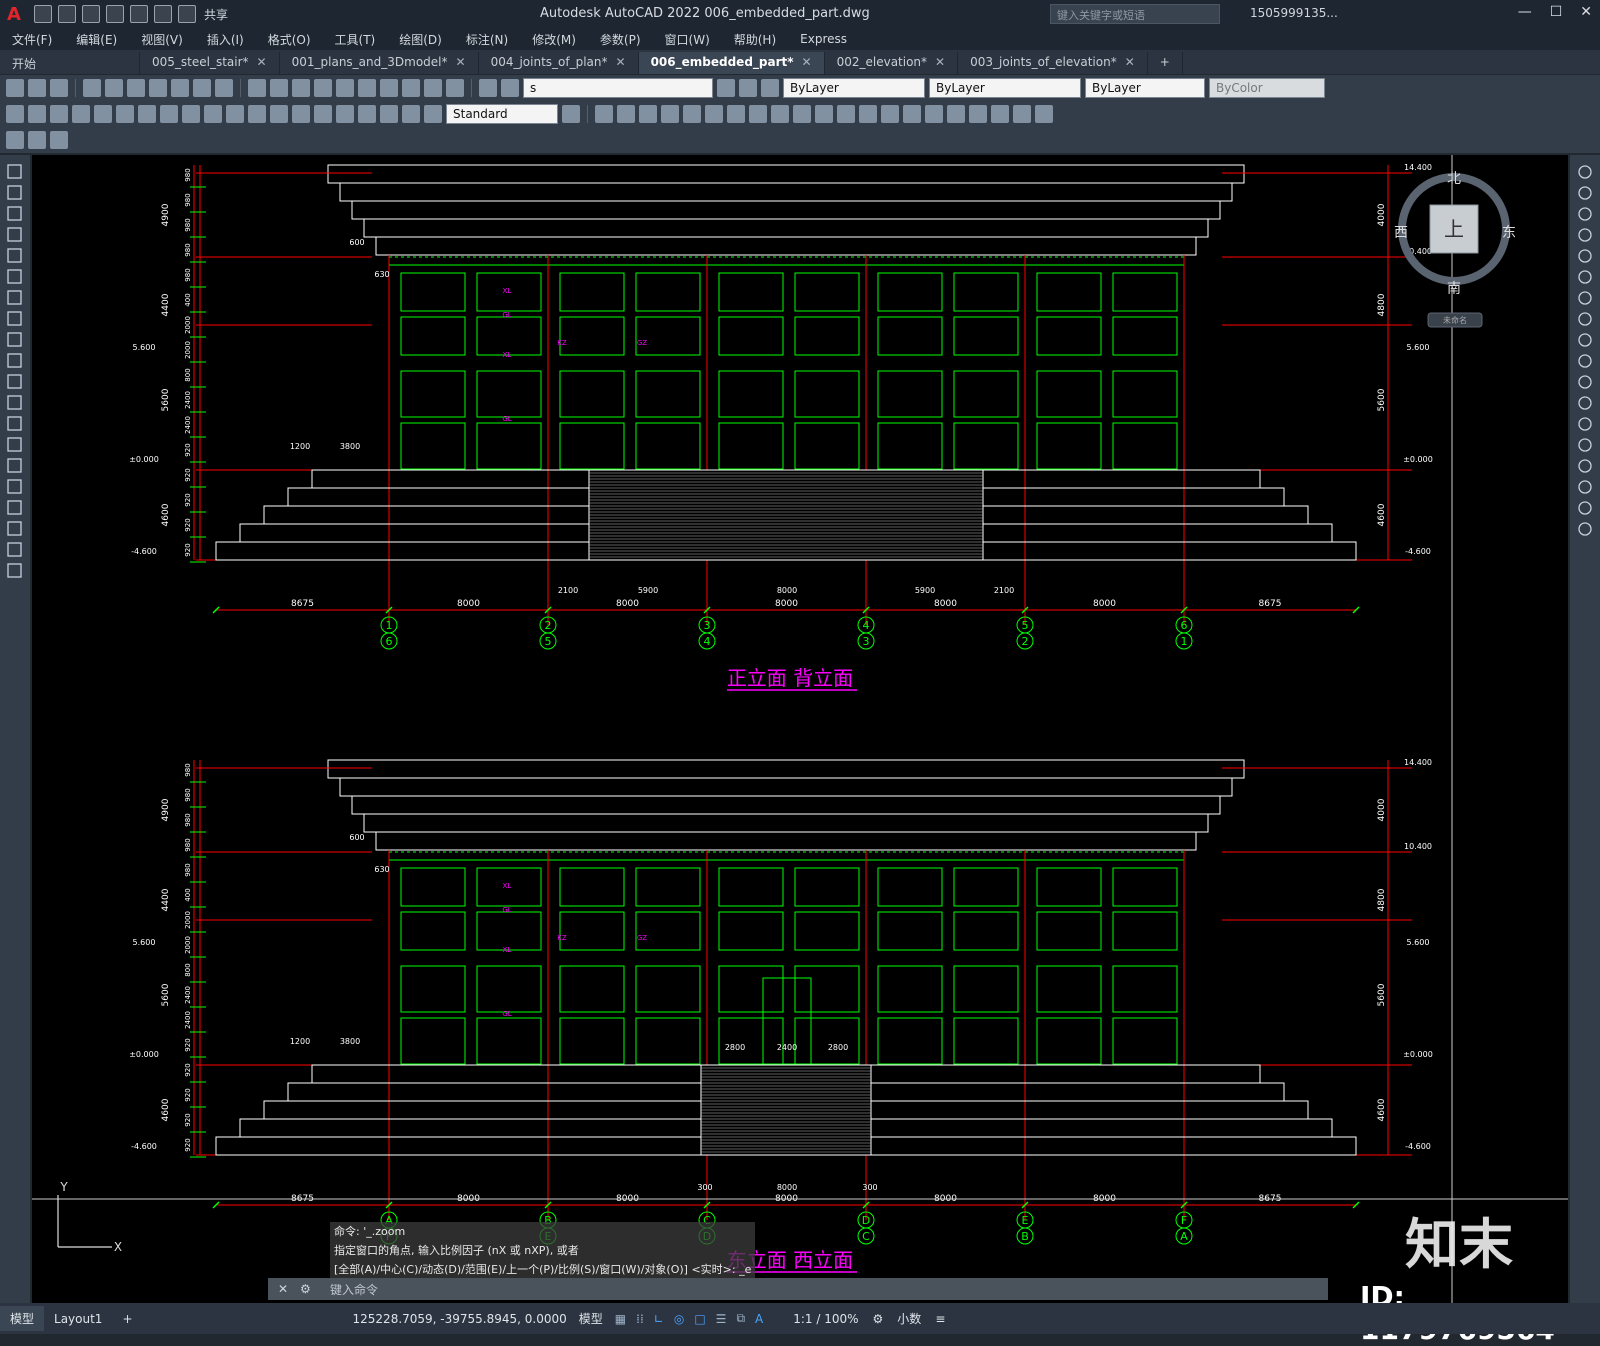  I want to click on annotation-icon: A, so click(759, 1319).